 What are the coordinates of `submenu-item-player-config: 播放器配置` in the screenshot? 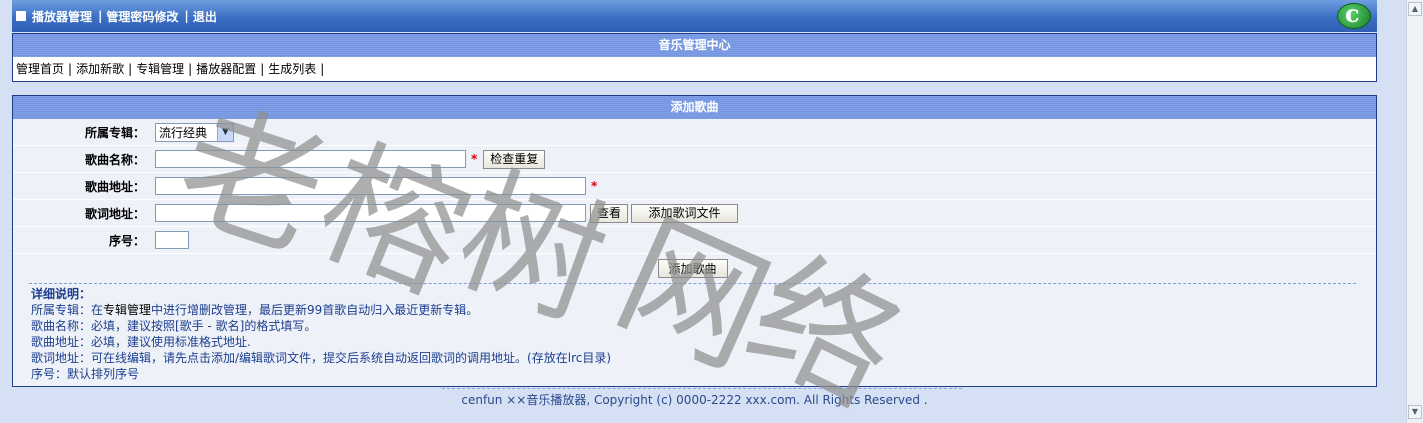 It's located at (226, 69).